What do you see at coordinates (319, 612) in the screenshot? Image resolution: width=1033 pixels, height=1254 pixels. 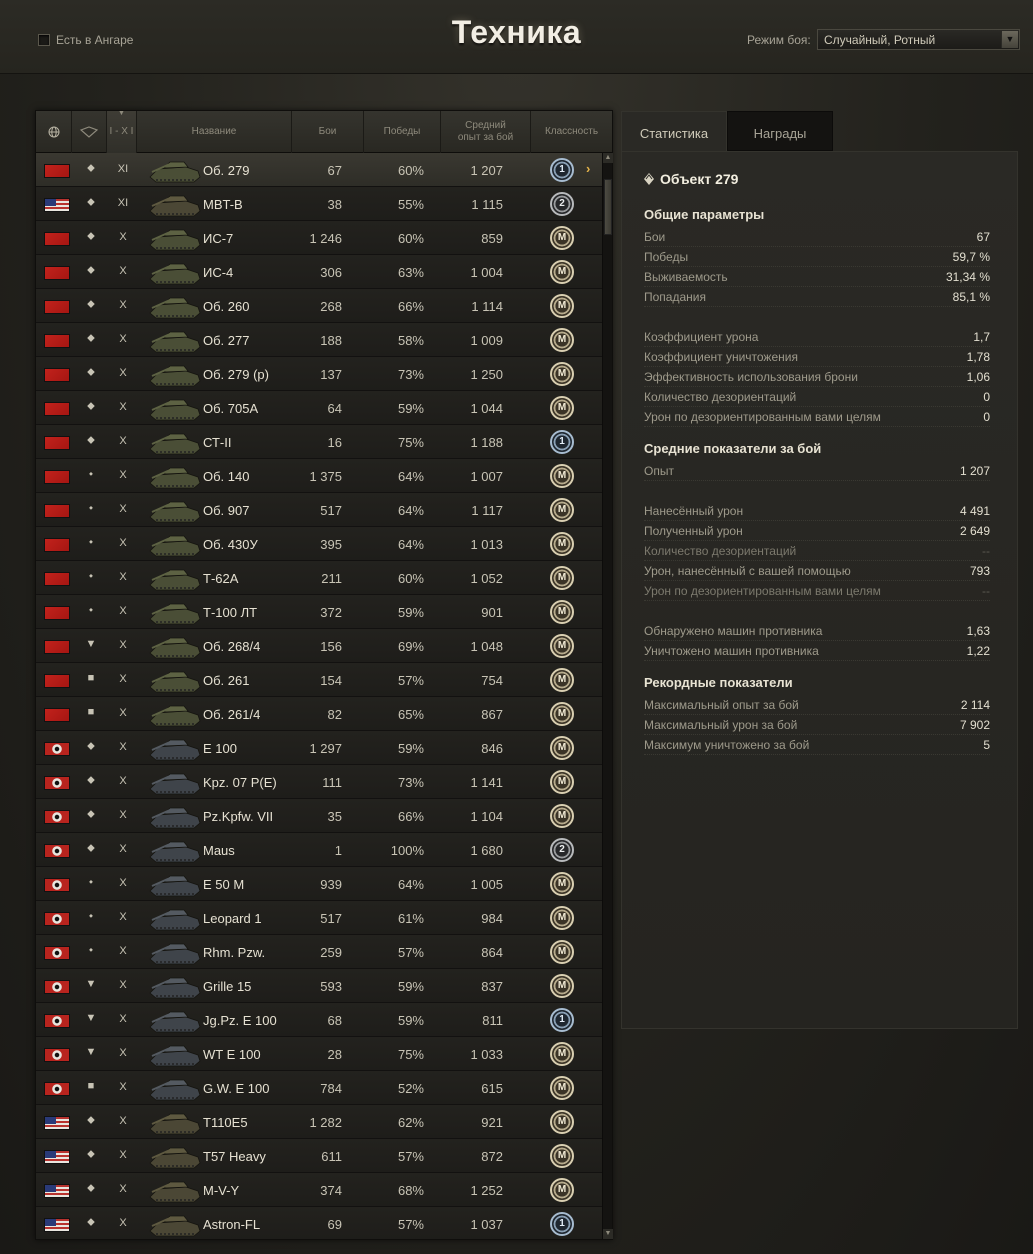 I see `table-row: ⬩ X Т-100 ЛТ 372 59% 901 M` at bounding box center [319, 612].